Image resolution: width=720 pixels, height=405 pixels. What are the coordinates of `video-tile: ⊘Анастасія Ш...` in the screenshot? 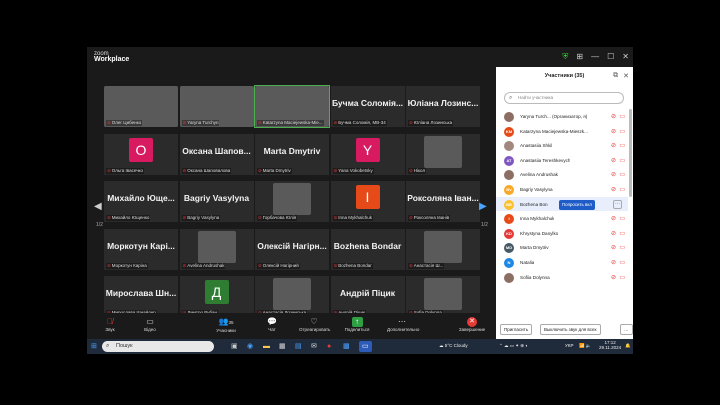 It's located at (443, 249).